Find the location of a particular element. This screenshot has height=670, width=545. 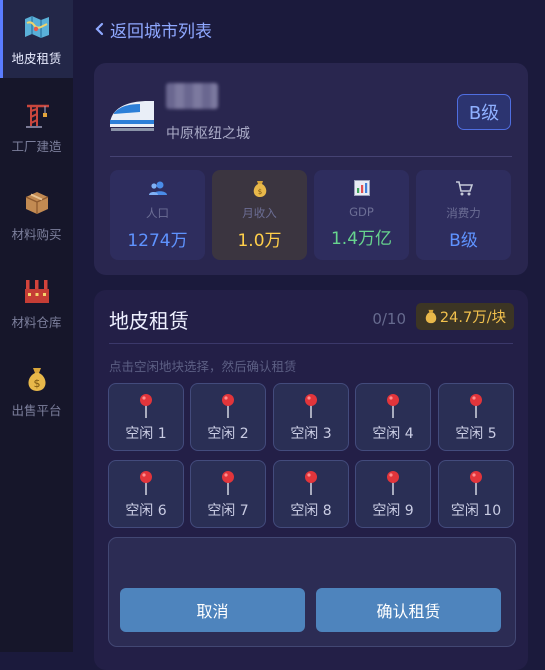

back-to-city-list-link: 返回城市列表 is located at coordinates (153, 29).